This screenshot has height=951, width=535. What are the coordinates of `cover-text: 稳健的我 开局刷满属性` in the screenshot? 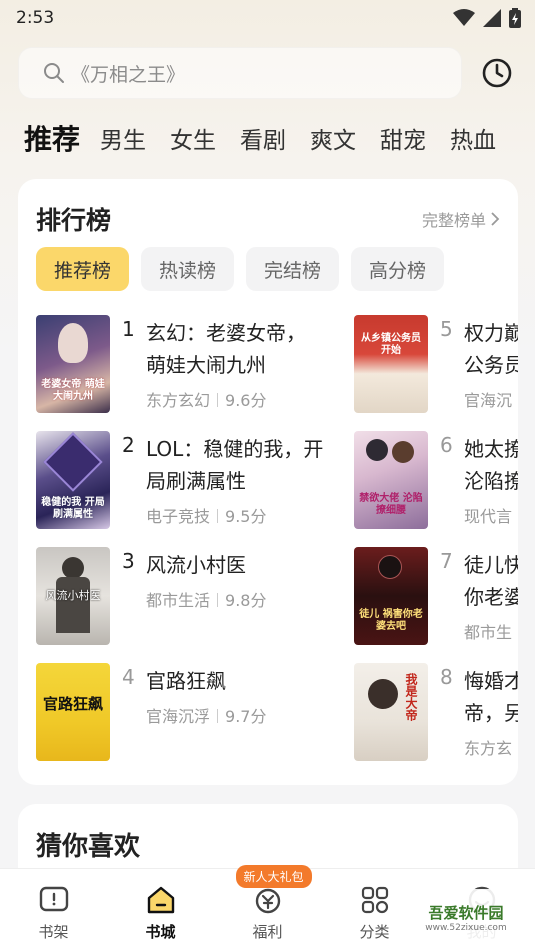 It's located at (73, 508).